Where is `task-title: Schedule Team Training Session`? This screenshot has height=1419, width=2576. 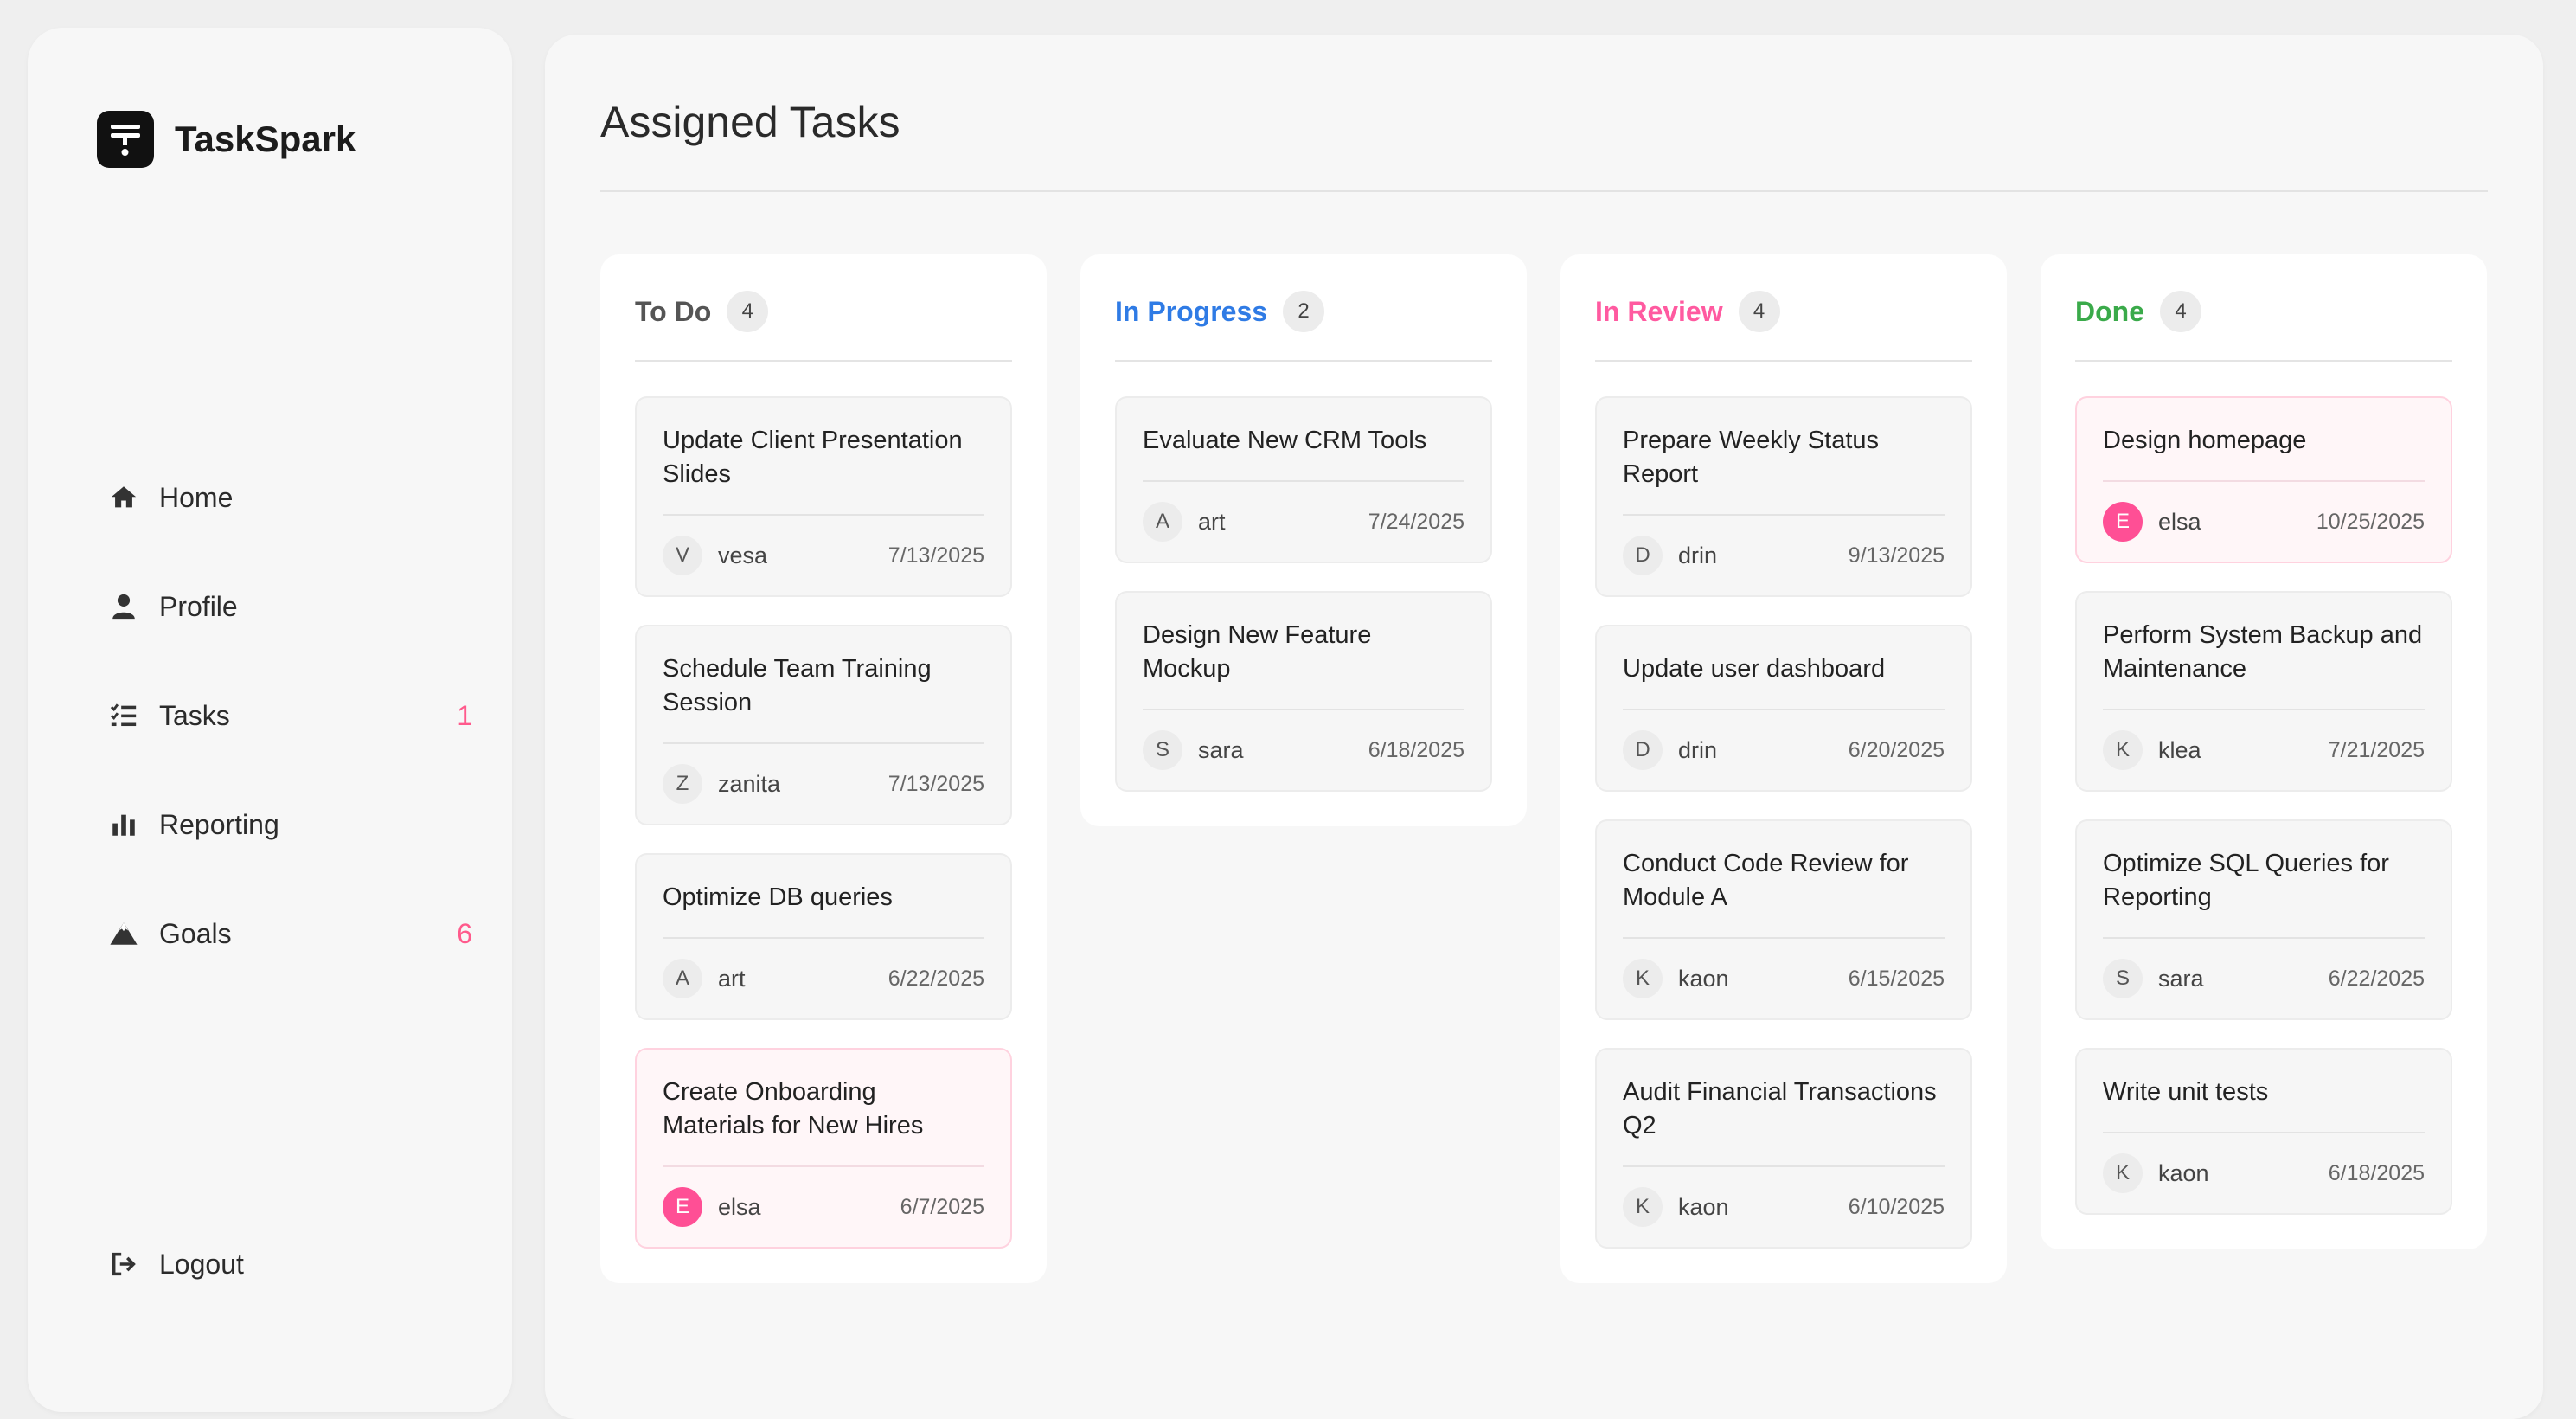
task-title: Schedule Team Training Session is located at coordinates (797, 685).